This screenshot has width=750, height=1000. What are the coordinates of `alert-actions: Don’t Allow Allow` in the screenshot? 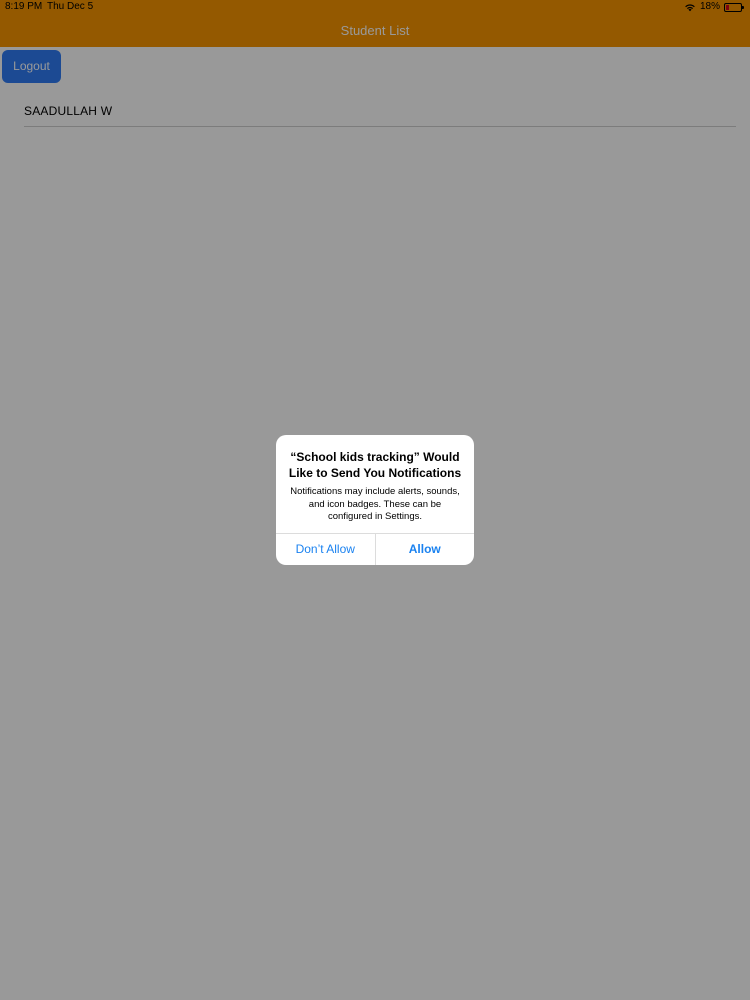 It's located at (375, 549).